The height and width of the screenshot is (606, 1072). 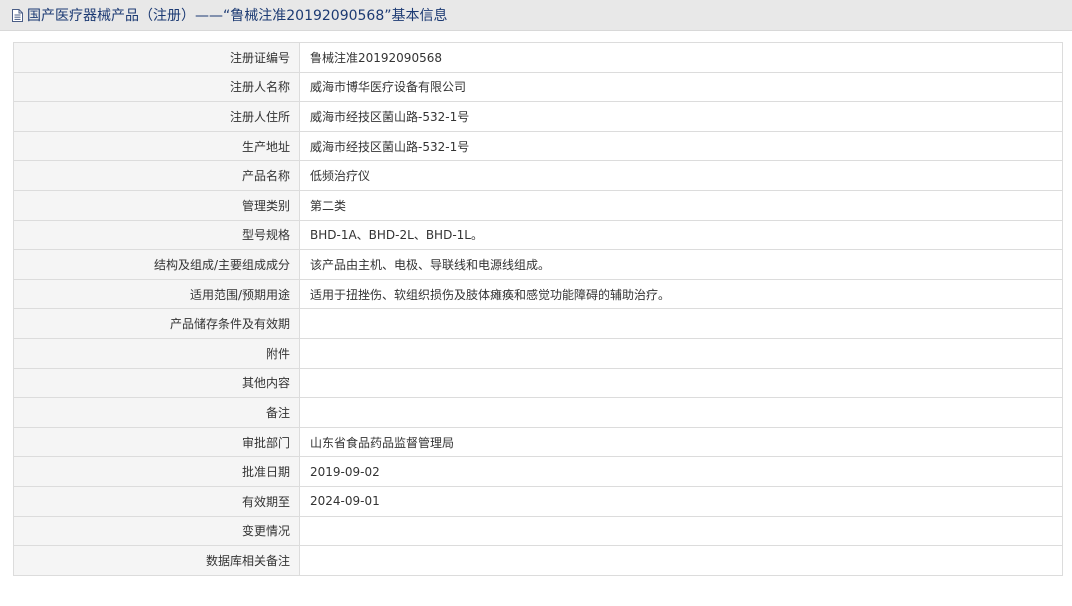 I want to click on table-row: 有效期至 2024-09-01, so click(x=538, y=501).